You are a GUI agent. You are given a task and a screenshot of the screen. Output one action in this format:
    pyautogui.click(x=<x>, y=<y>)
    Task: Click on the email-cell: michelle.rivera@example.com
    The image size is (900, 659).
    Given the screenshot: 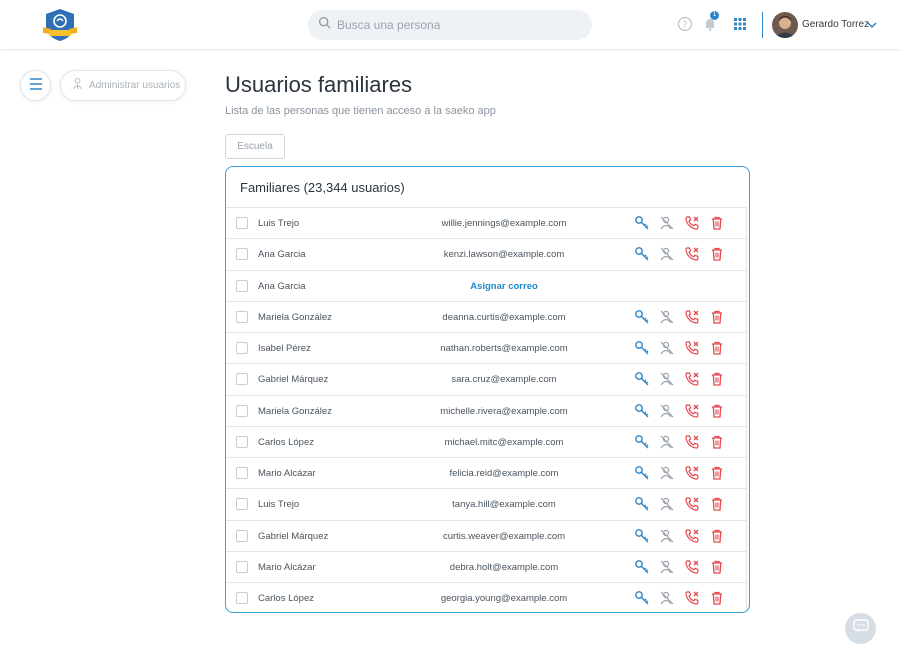 What is the action you would take?
    pyautogui.click(x=504, y=411)
    